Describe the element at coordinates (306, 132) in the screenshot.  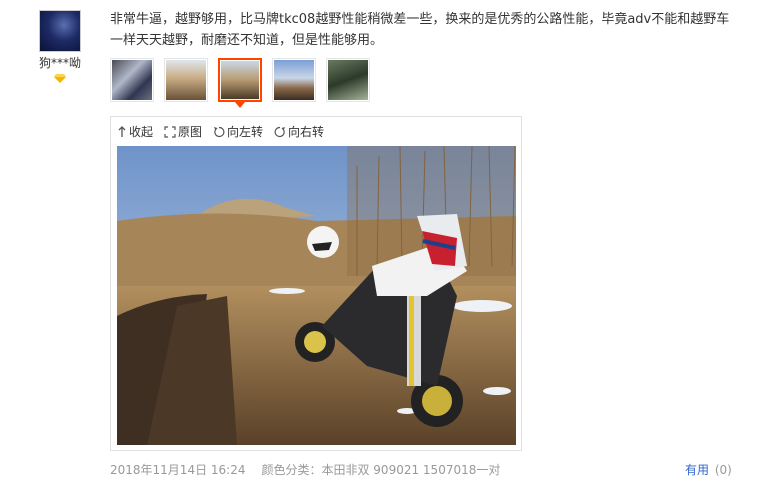
I see `rotate-right-label: 向右转` at that location.